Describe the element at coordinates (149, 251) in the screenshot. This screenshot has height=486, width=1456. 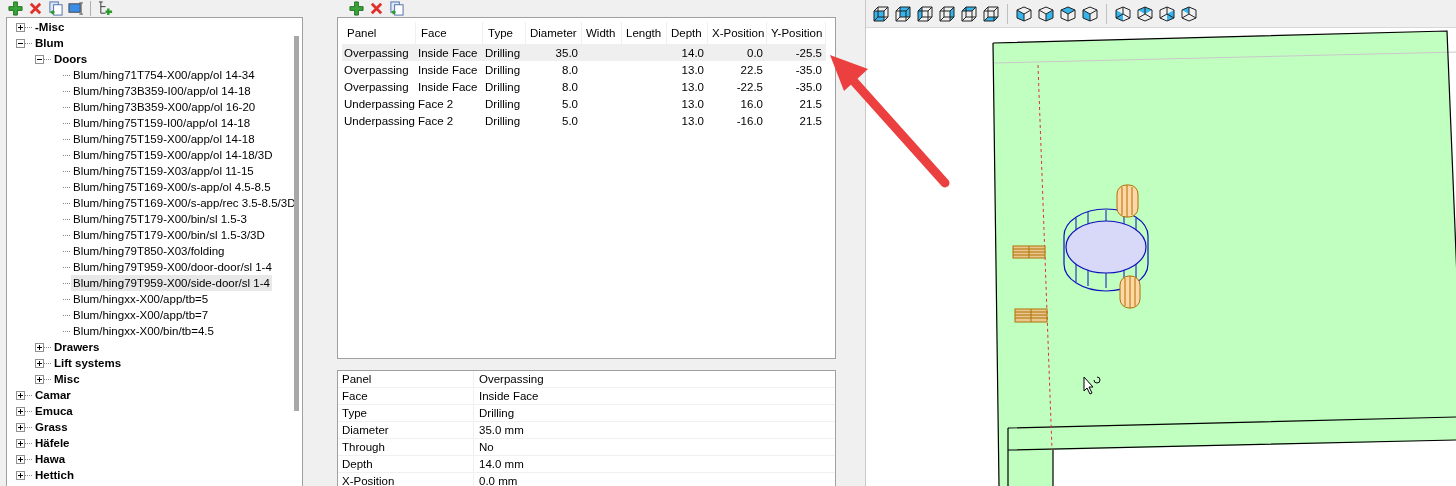
I see `tree-item: Blum/hing79T850-X03/folding` at that location.